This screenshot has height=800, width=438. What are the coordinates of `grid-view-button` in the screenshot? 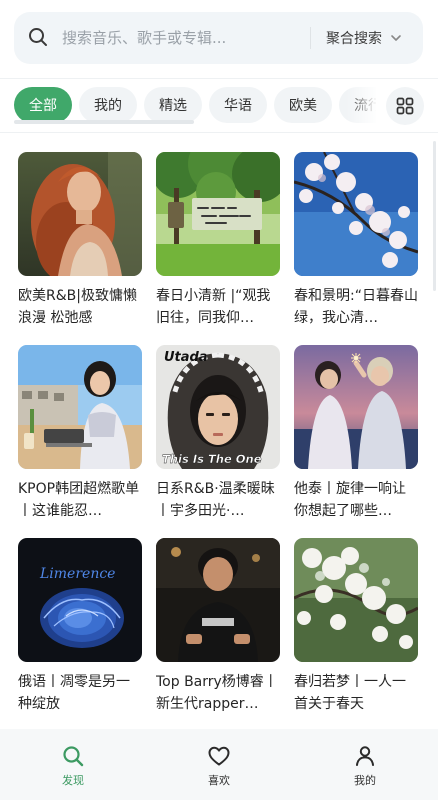 It's located at (405, 106).